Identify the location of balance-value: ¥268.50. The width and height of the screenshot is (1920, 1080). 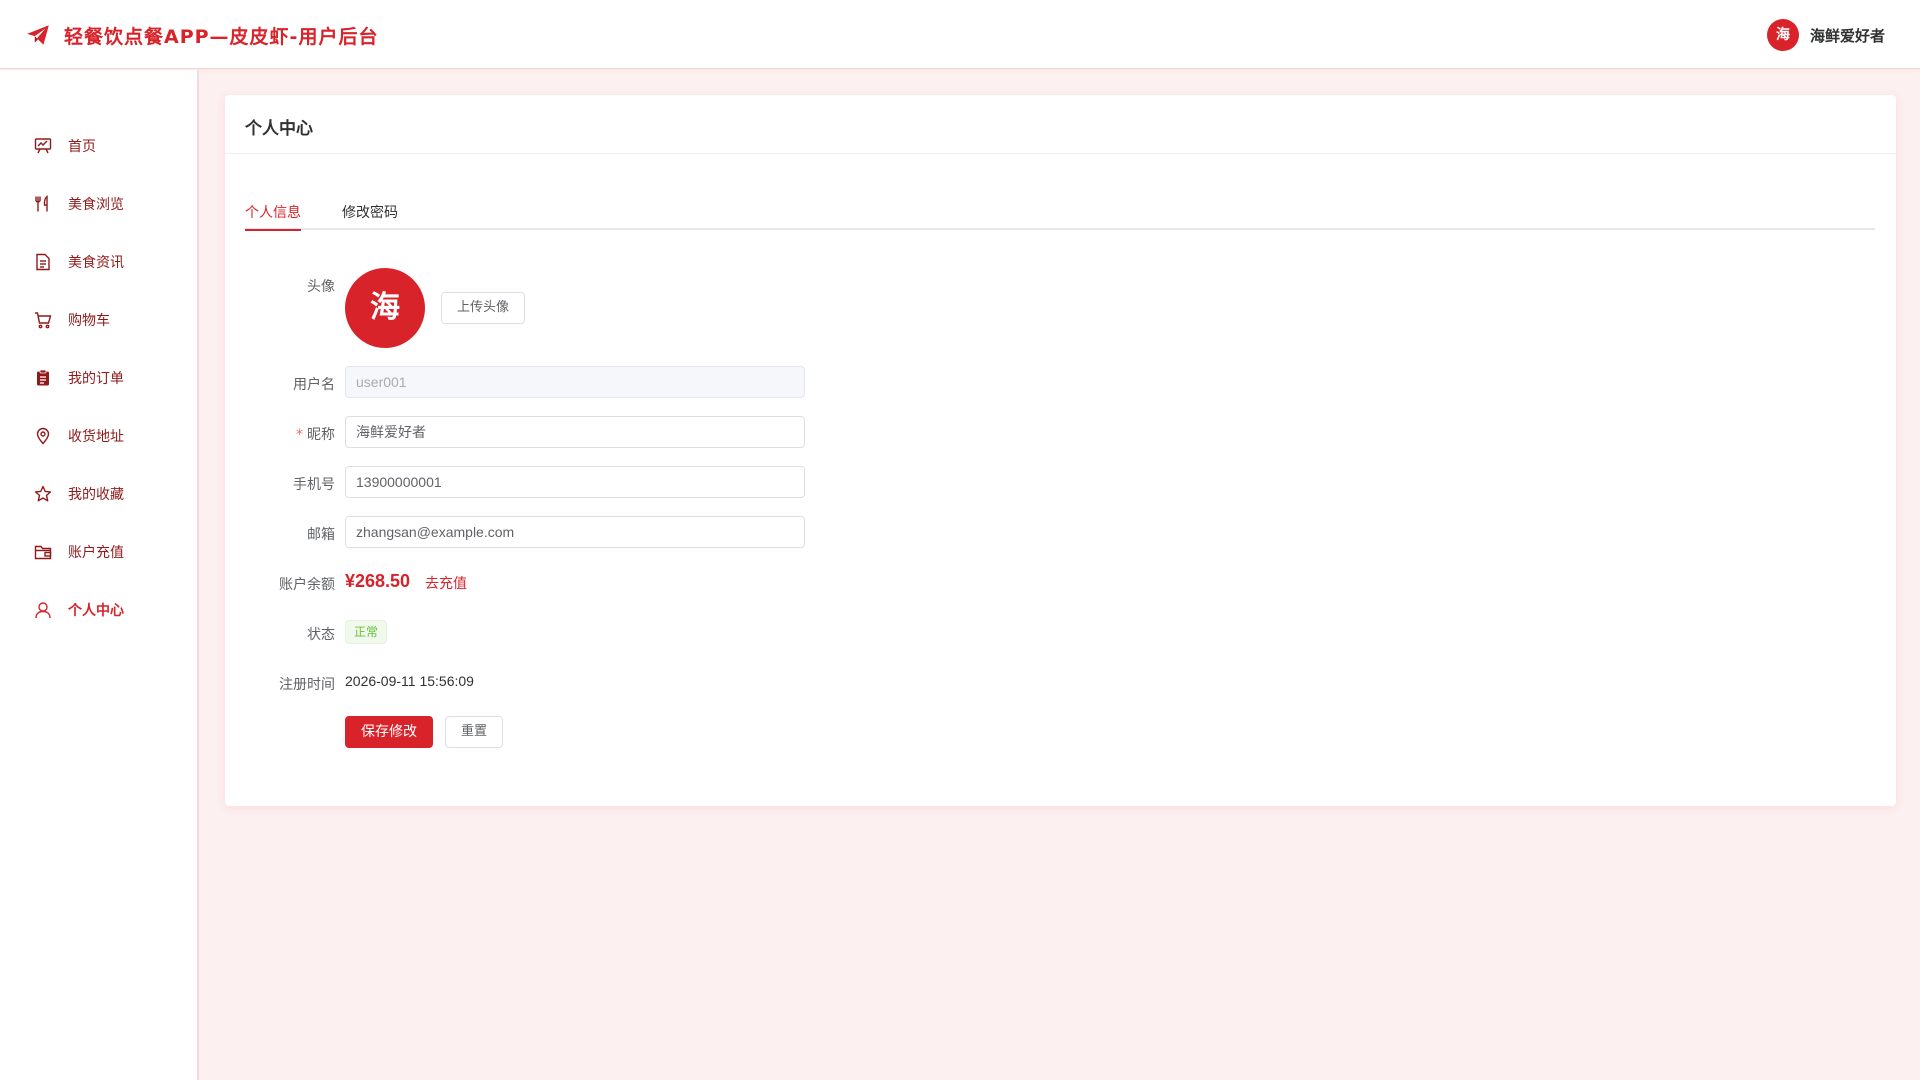
(378, 581).